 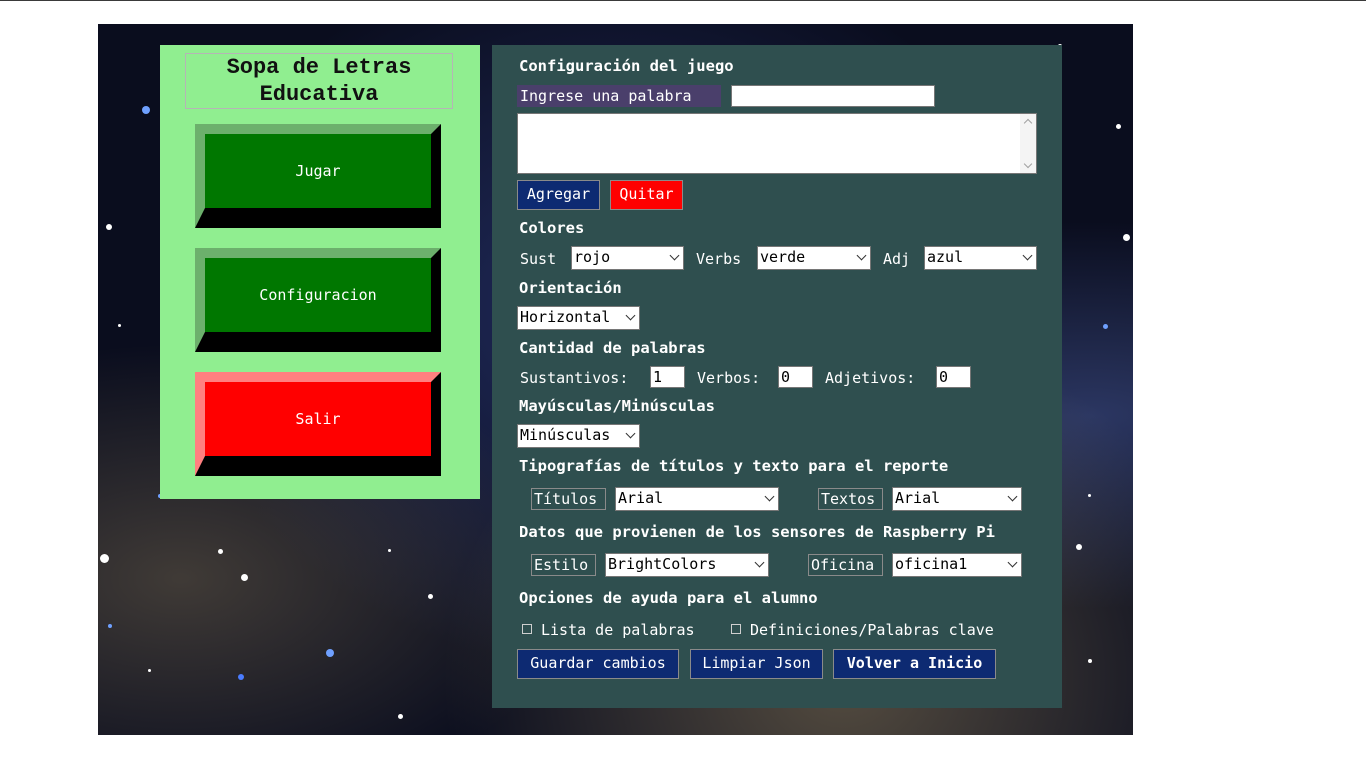 What do you see at coordinates (563, 565) in the screenshot?
I see `style-label: Estilo` at bounding box center [563, 565].